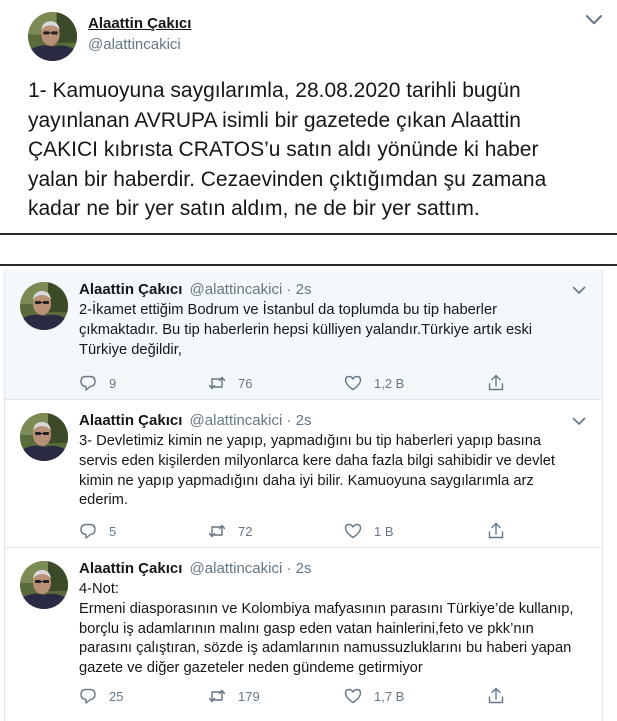 The image size is (617, 721). Describe the element at coordinates (249, 696) in the screenshot. I see `retweet-count: 179` at that location.